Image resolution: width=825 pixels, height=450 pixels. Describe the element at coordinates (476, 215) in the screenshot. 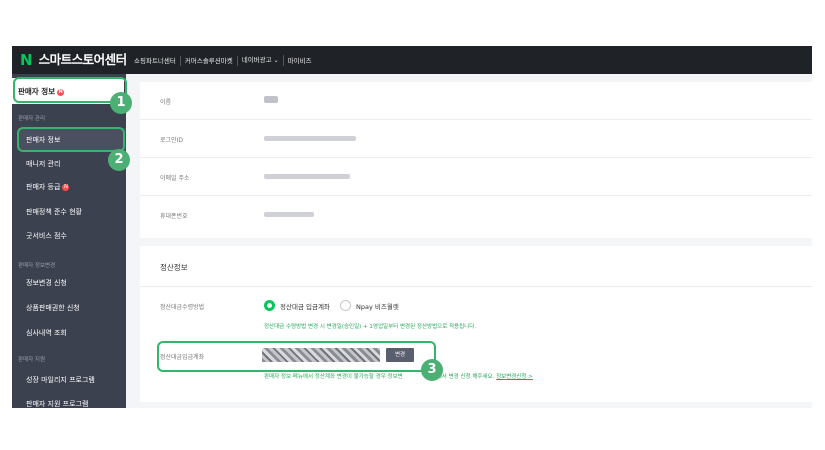

I see `profile-row-phone: 휴대폰번호` at that location.